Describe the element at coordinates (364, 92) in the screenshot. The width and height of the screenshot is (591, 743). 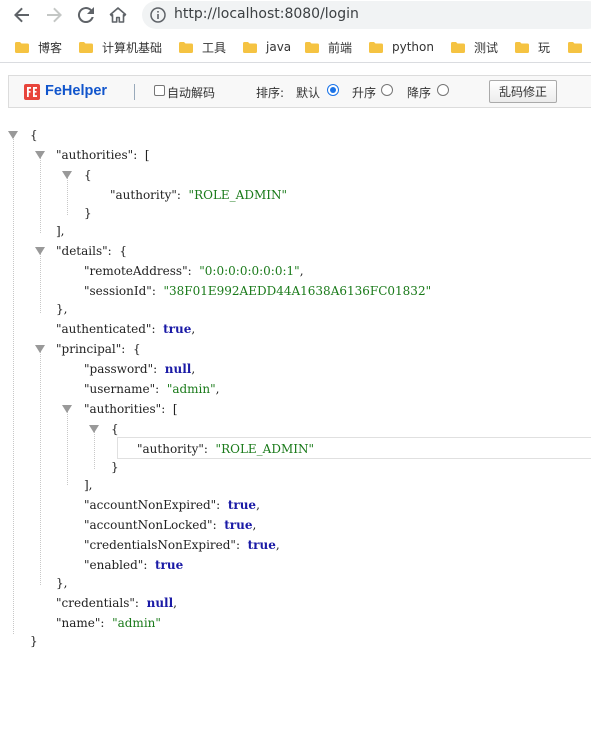
I see `sort-asc-label: 升序` at that location.